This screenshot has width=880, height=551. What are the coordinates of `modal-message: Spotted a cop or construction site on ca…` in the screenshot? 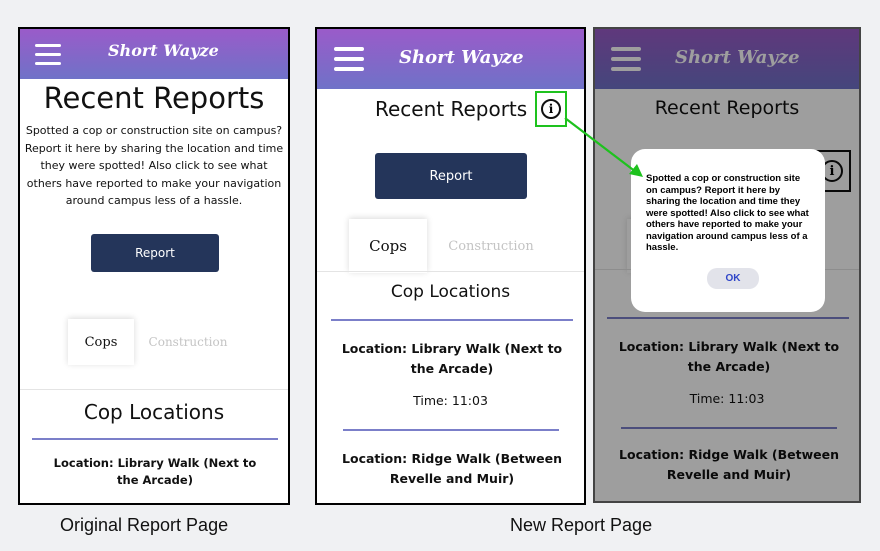 It's located at (727, 213).